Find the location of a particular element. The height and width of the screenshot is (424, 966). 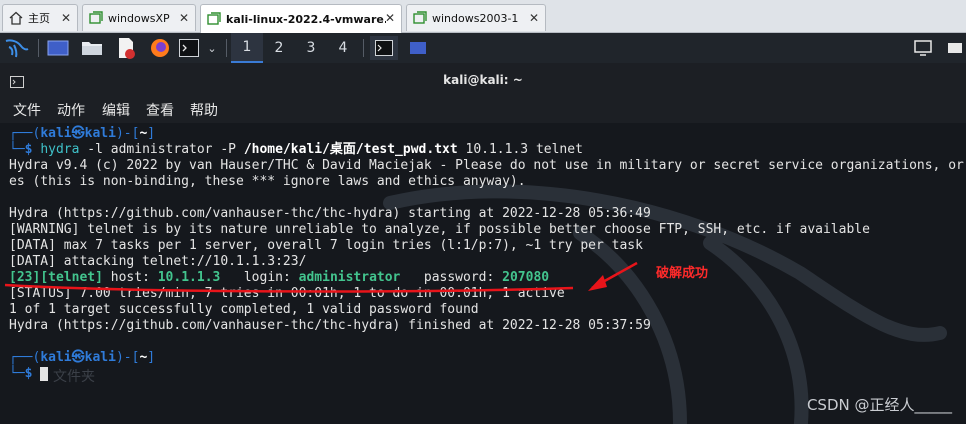

taskbar-window-icon is located at coordinates (418, 48).